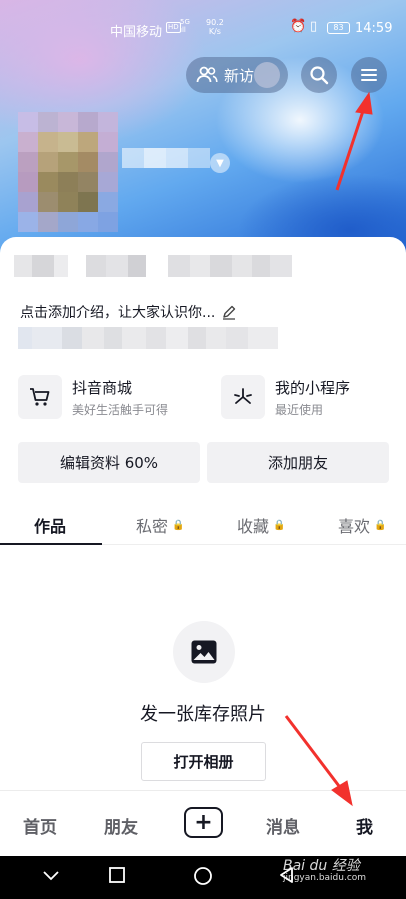  Describe the element at coordinates (321, 866) in the screenshot. I see `watermark-brand: Bai du 经验` at that location.